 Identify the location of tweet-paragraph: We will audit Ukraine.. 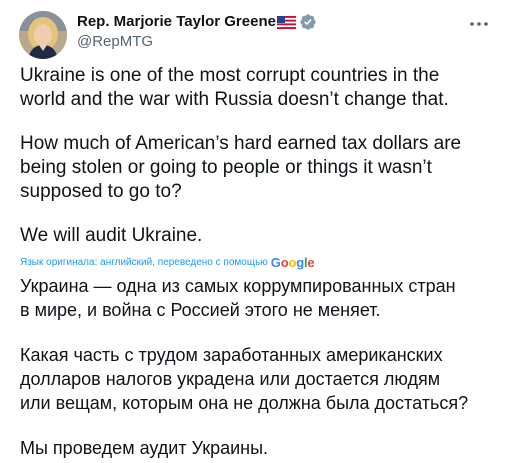
(111, 235).